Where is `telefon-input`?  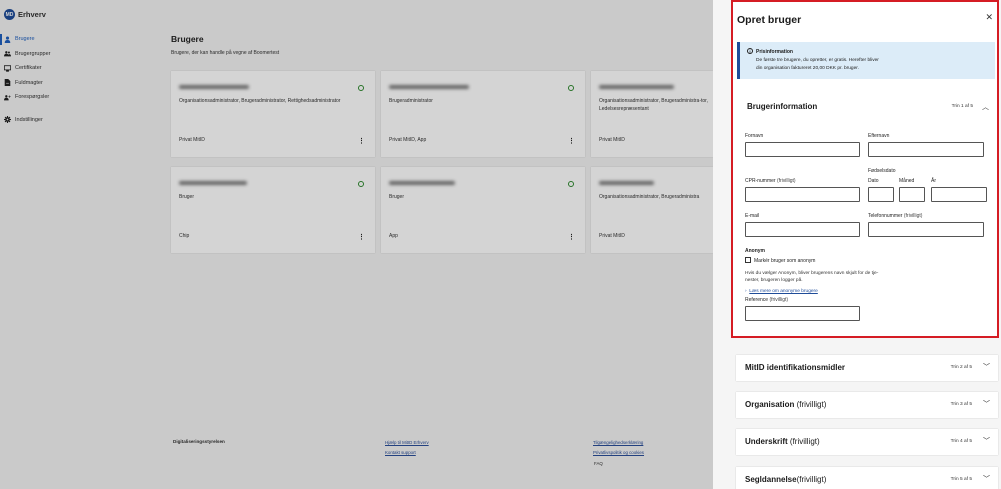 telefon-input is located at coordinates (926, 229).